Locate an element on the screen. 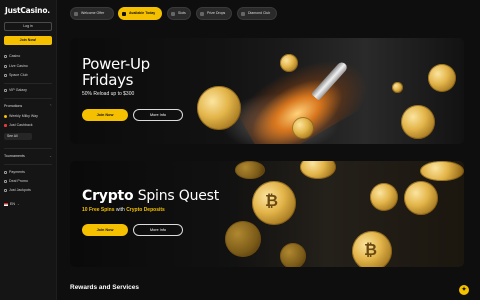  language-selector: EN ⌄ is located at coordinates (12, 204).